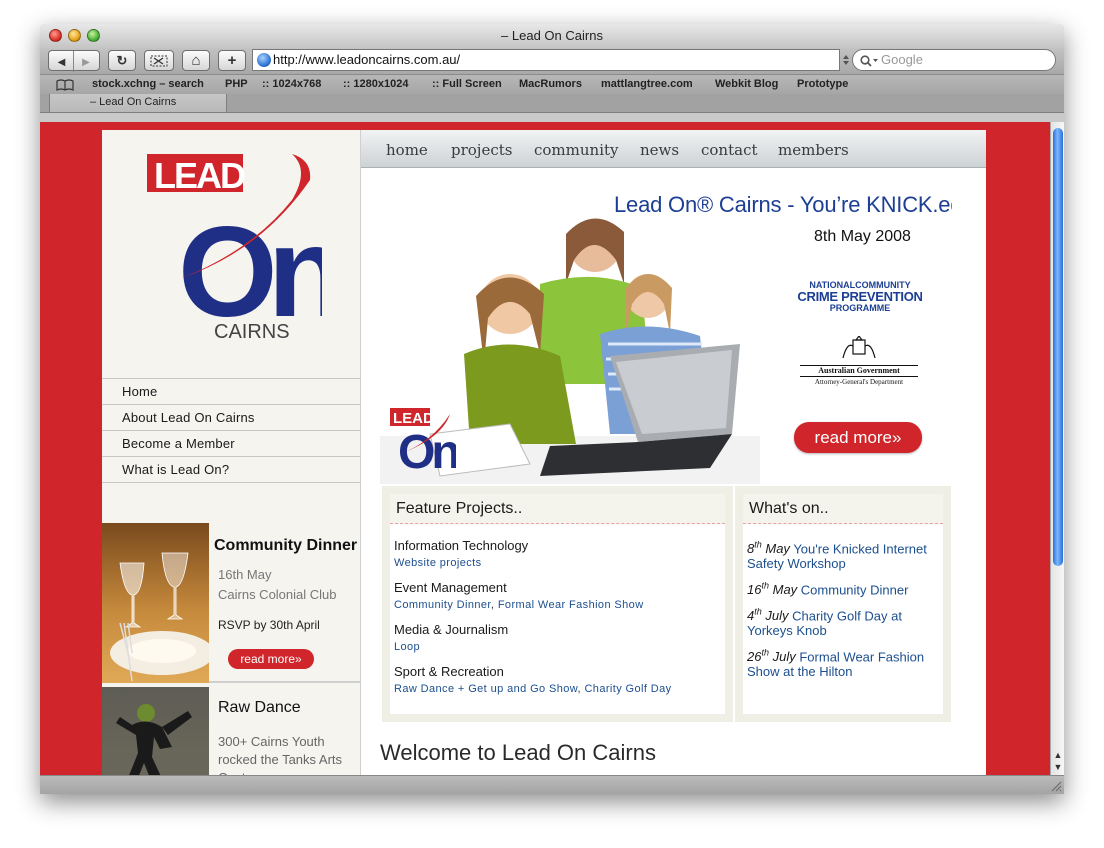  Describe the element at coordinates (236, 84) in the screenshot. I see `bookmark-php: PHP` at that location.